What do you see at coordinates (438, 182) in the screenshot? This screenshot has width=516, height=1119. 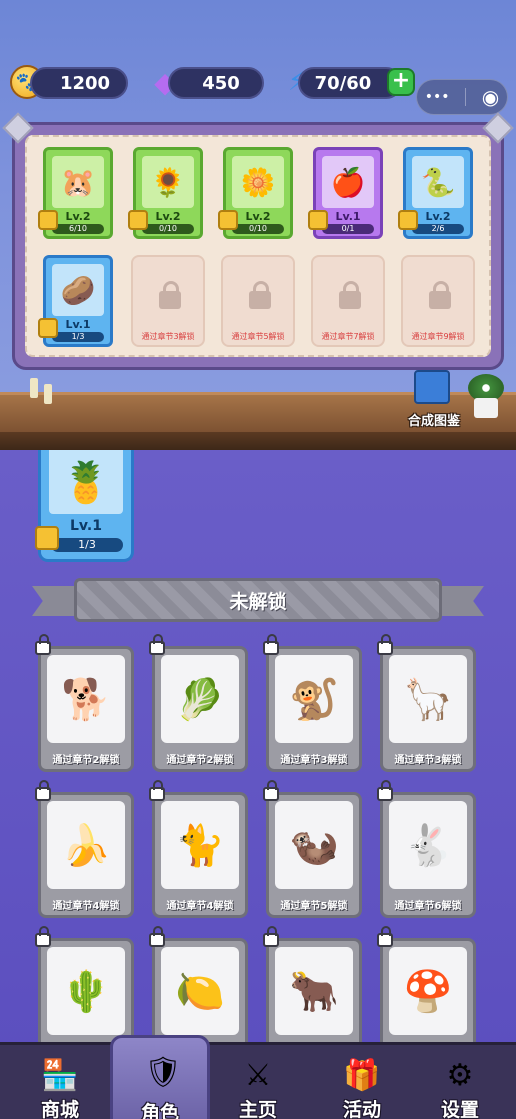 I see `snake-icon: 🐍` at bounding box center [438, 182].